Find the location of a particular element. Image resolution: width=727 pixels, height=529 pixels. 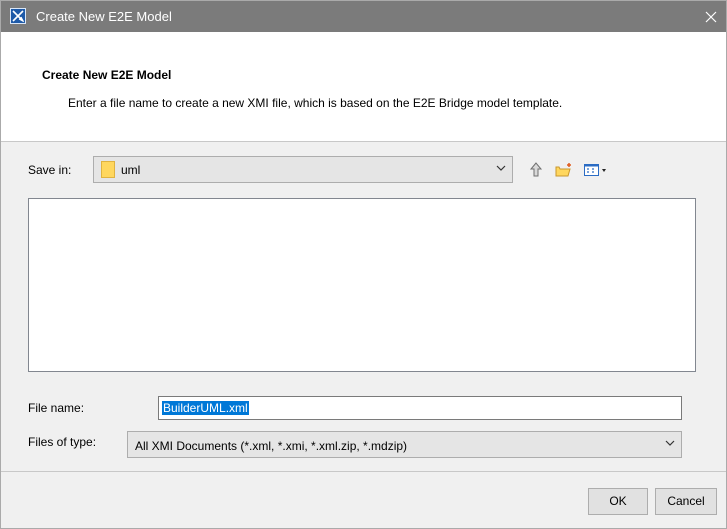

file-name-input: BuilderUML.xml is located at coordinates (420, 408).